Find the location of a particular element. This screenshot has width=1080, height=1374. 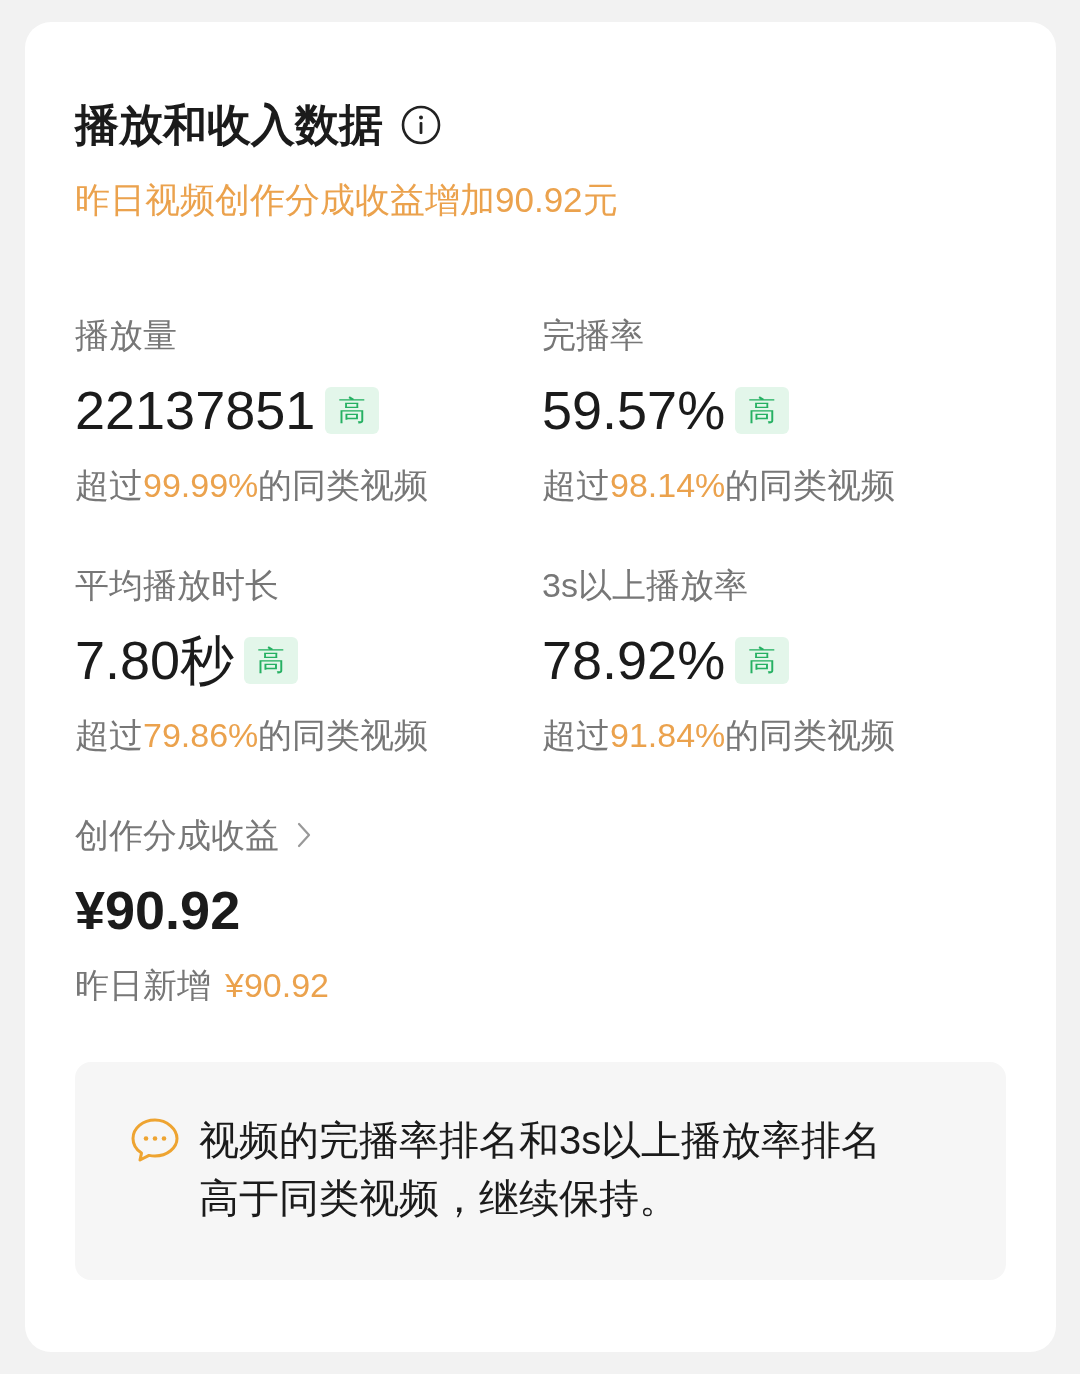

info-icon is located at coordinates (421, 125).